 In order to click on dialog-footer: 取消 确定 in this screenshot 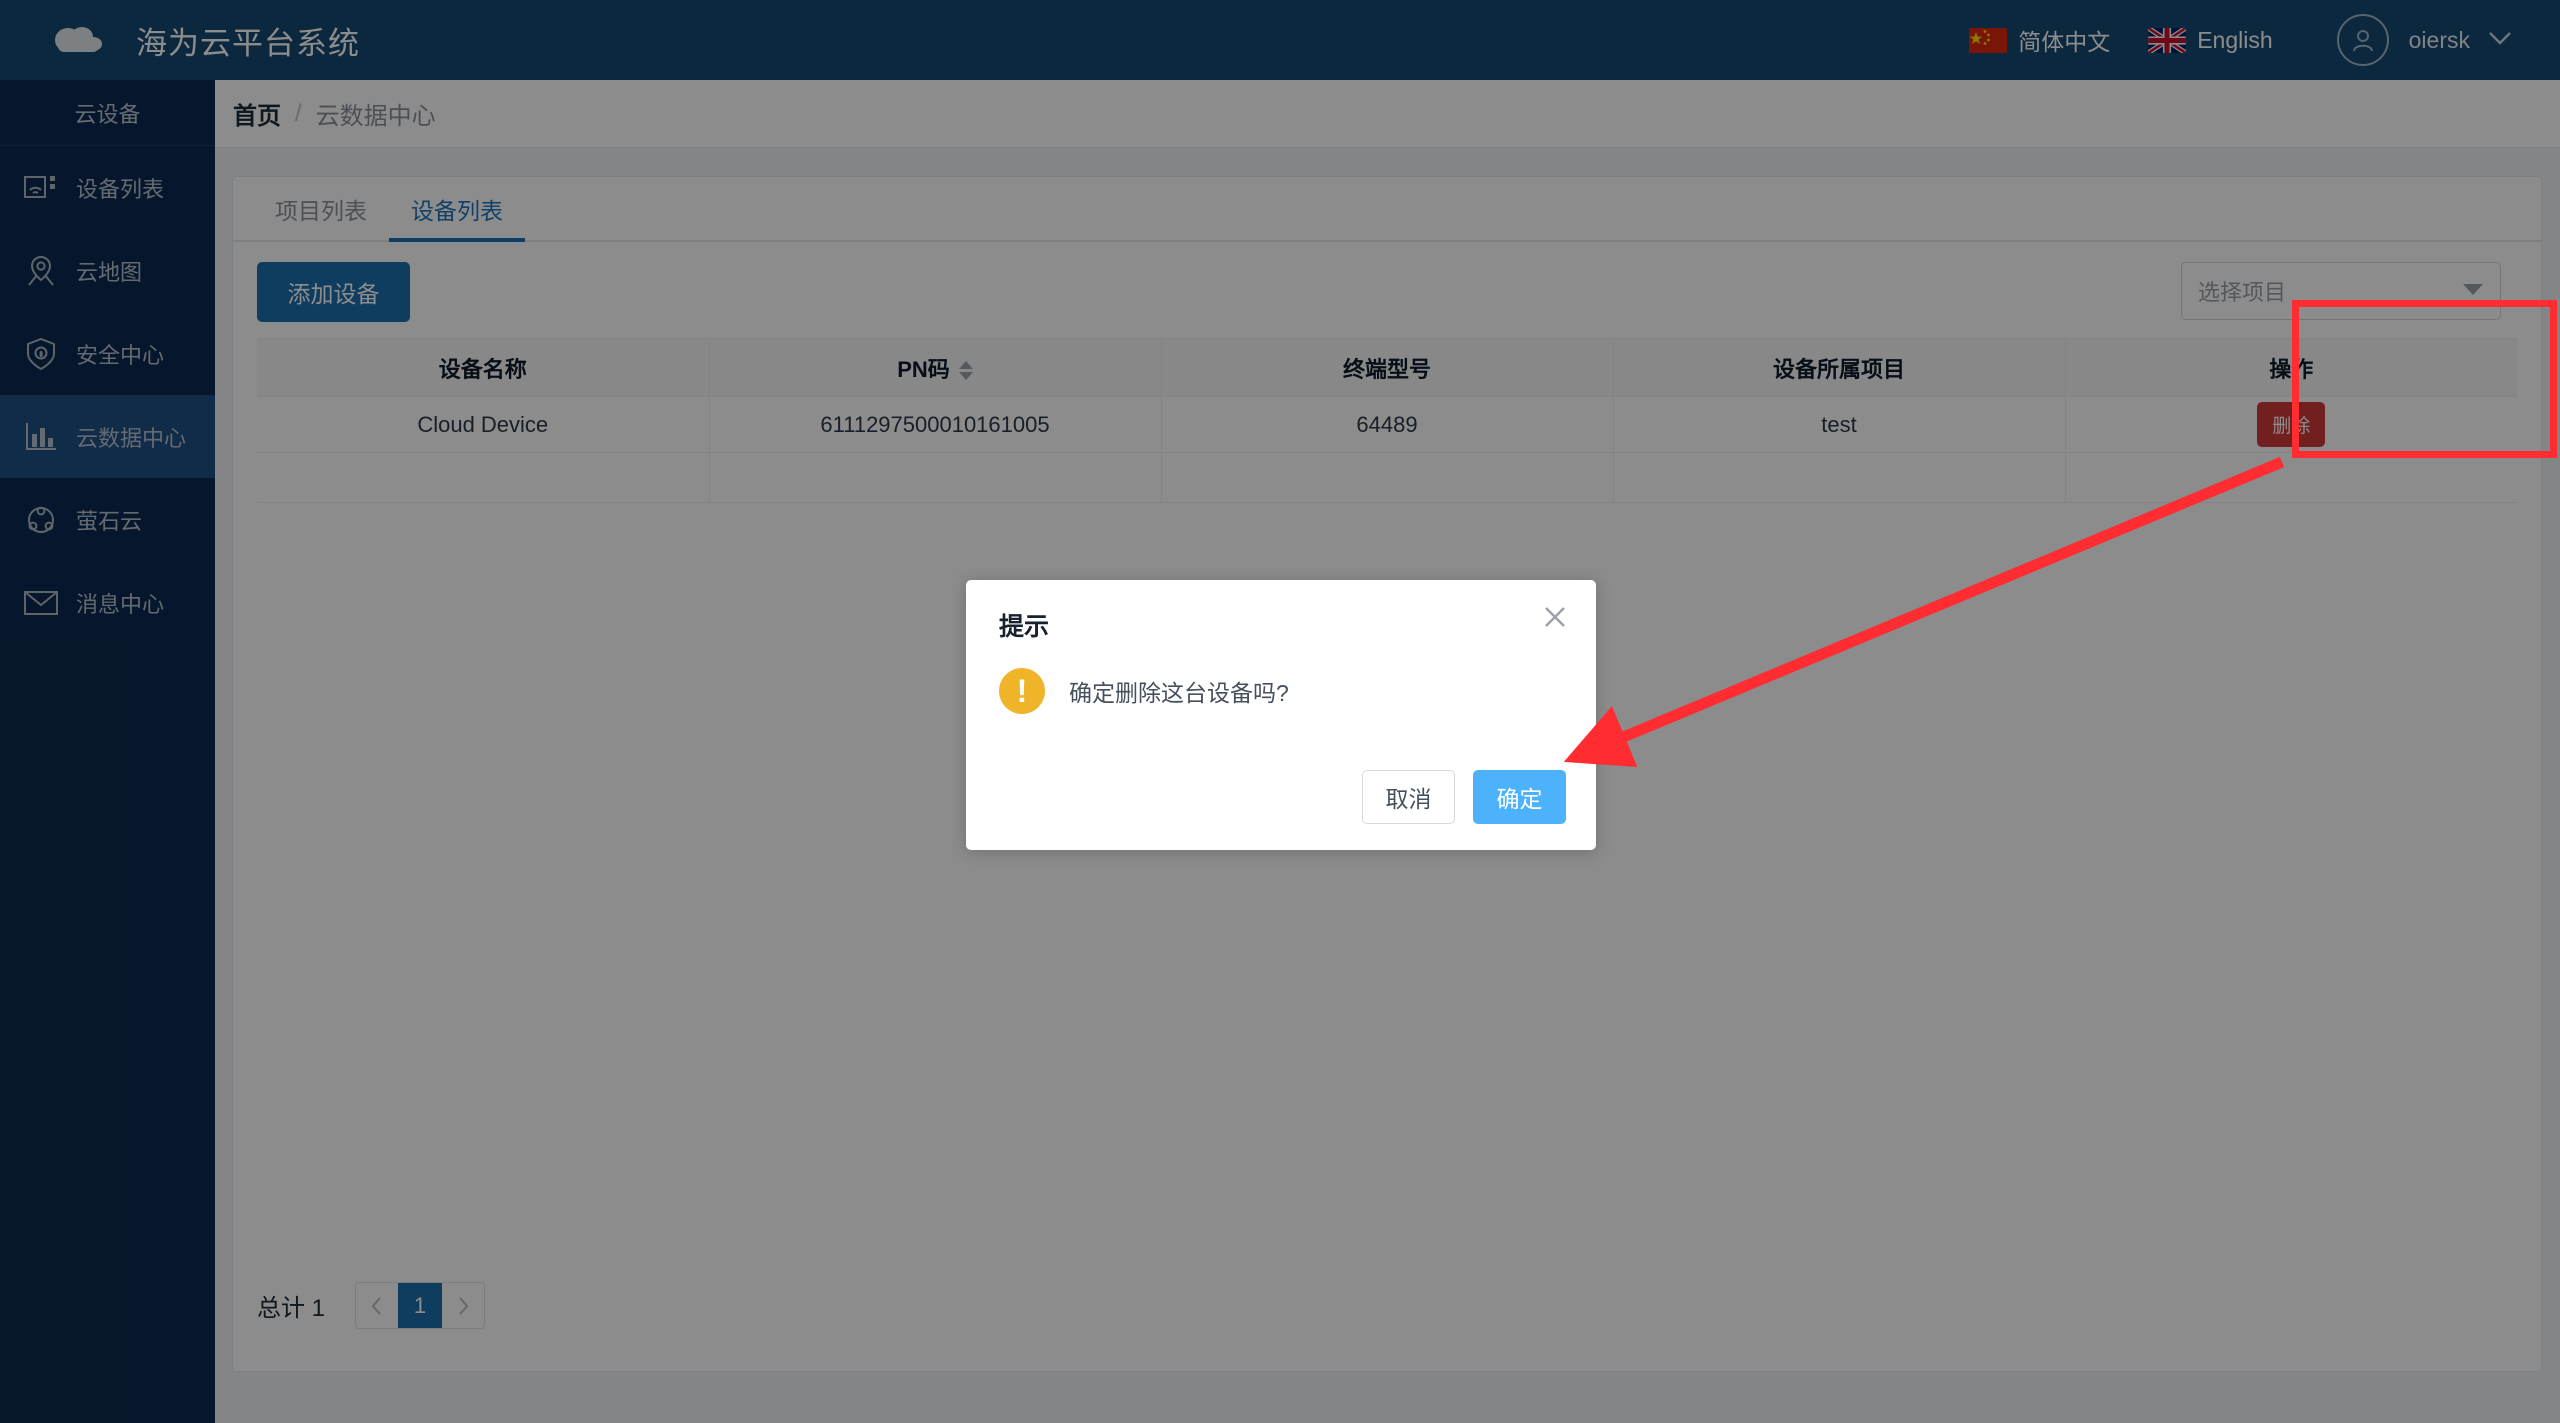, I will do `click(1464, 797)`.